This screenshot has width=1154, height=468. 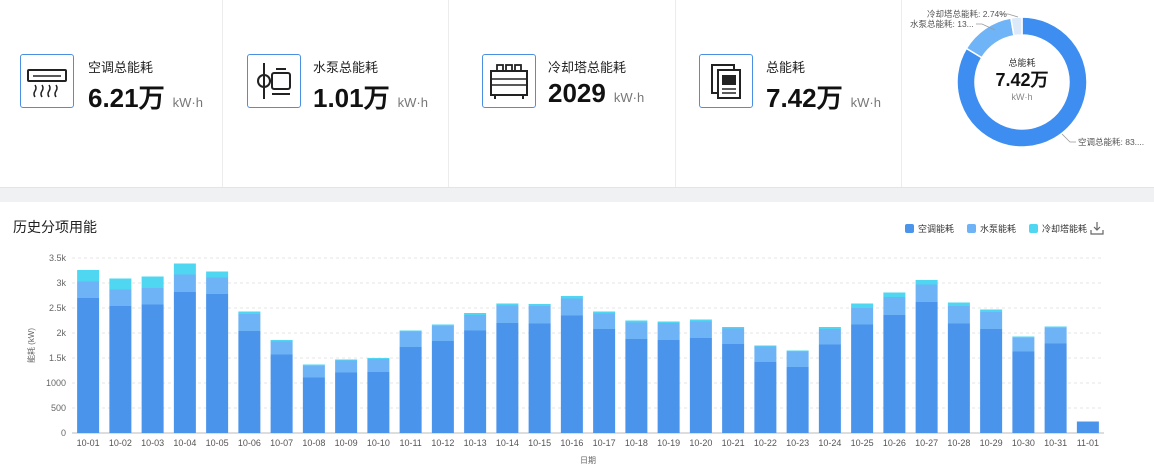 I want to click on legend-item-pump: 水泵能耗, so click(x=991, y=228).